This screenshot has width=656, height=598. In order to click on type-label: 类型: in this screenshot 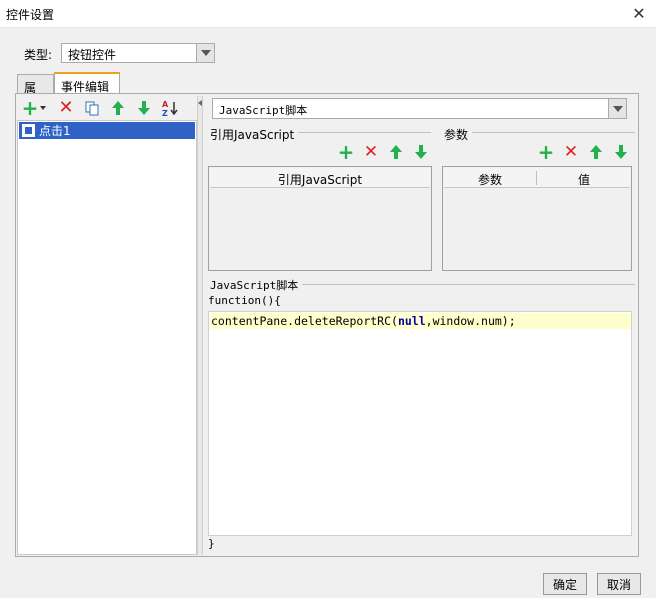, I will do `click(38, 55)`.